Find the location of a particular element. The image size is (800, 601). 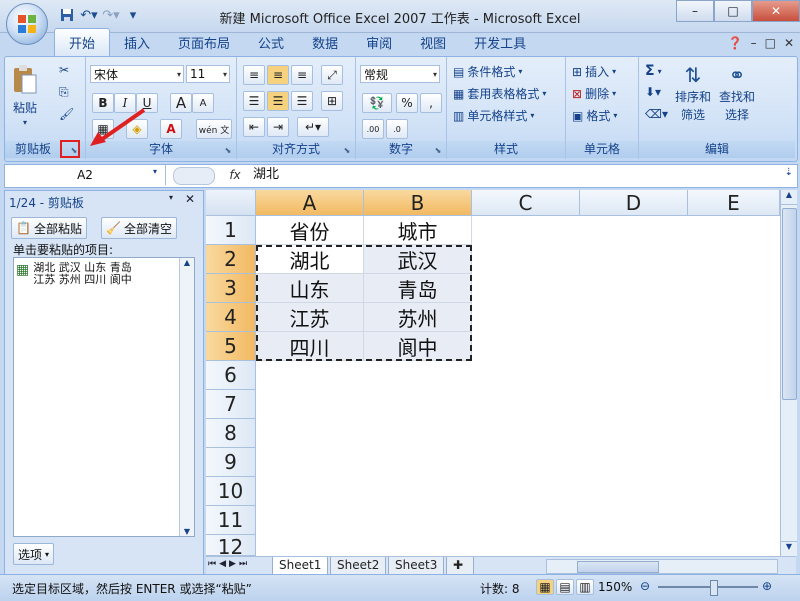

row-header-8: 8 is located at coordinates (231, 433).